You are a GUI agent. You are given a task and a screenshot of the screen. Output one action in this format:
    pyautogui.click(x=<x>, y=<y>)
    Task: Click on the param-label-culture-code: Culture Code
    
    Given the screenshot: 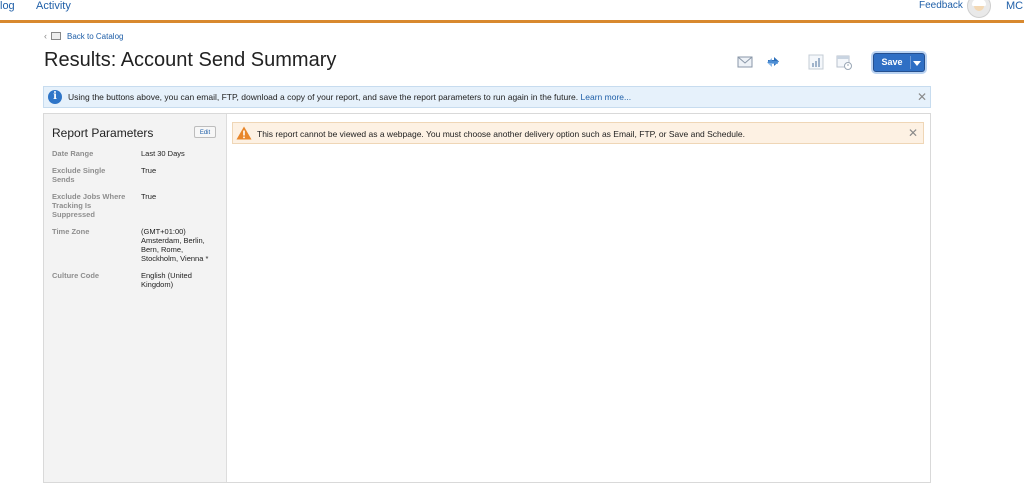 What is the action you would take?
    pyautogui.click(x=76, y=275)
    